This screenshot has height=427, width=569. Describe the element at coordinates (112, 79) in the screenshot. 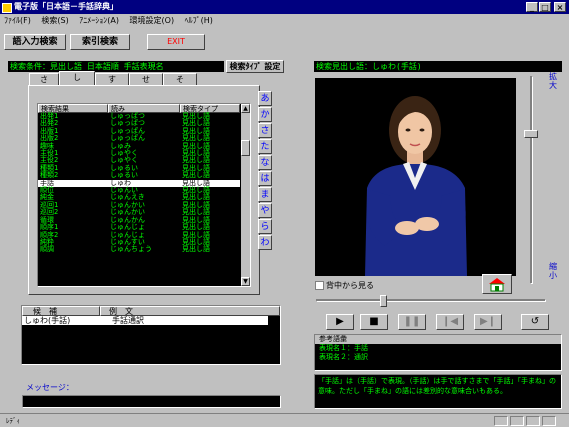

I see `kana-tab-su-label: す` at that location.